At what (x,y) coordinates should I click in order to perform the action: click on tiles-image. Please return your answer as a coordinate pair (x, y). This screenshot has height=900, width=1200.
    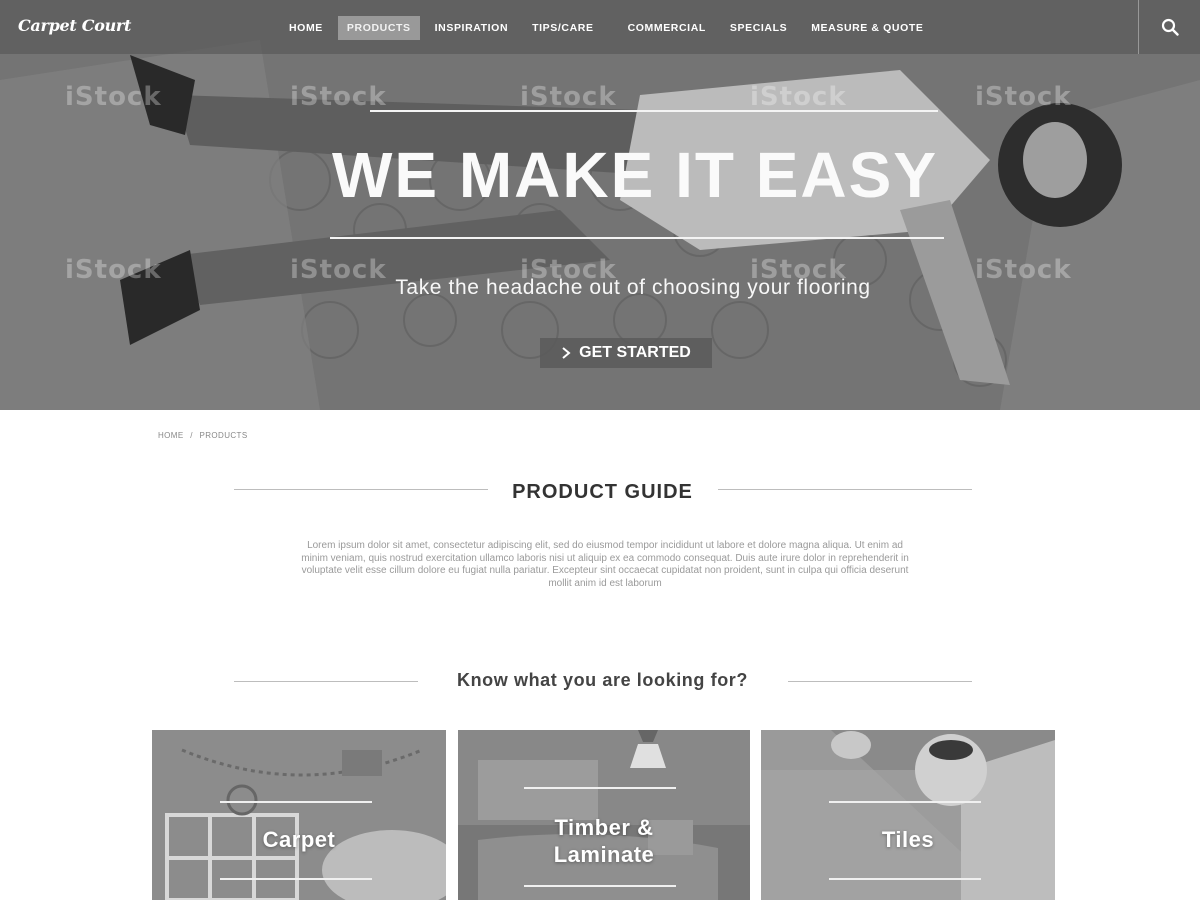
    Looking at the image, I should click on (908, 815).